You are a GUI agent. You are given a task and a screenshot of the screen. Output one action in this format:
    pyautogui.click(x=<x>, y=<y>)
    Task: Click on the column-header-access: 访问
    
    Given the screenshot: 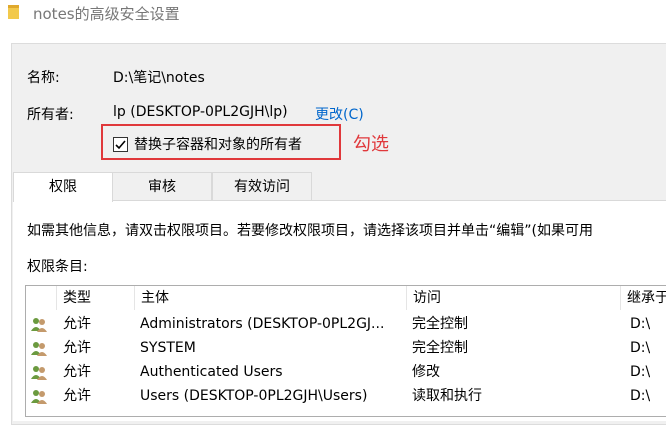 What is the action you would take?
    pyautogui.click(x=513, y=298)
    